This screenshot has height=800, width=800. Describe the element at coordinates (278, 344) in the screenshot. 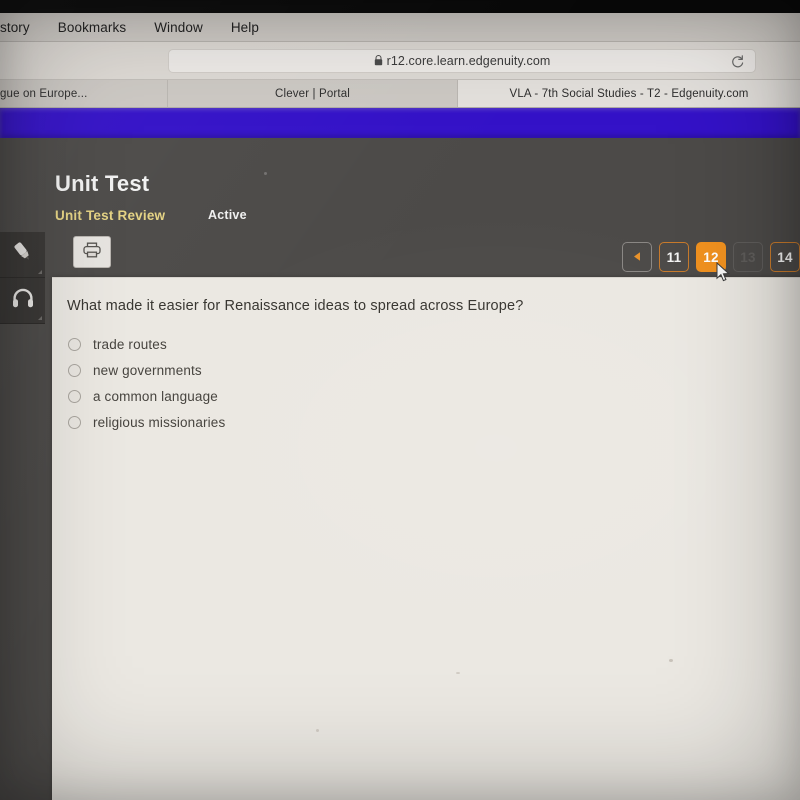

I see `answer-option-1: trade routes` at that location.